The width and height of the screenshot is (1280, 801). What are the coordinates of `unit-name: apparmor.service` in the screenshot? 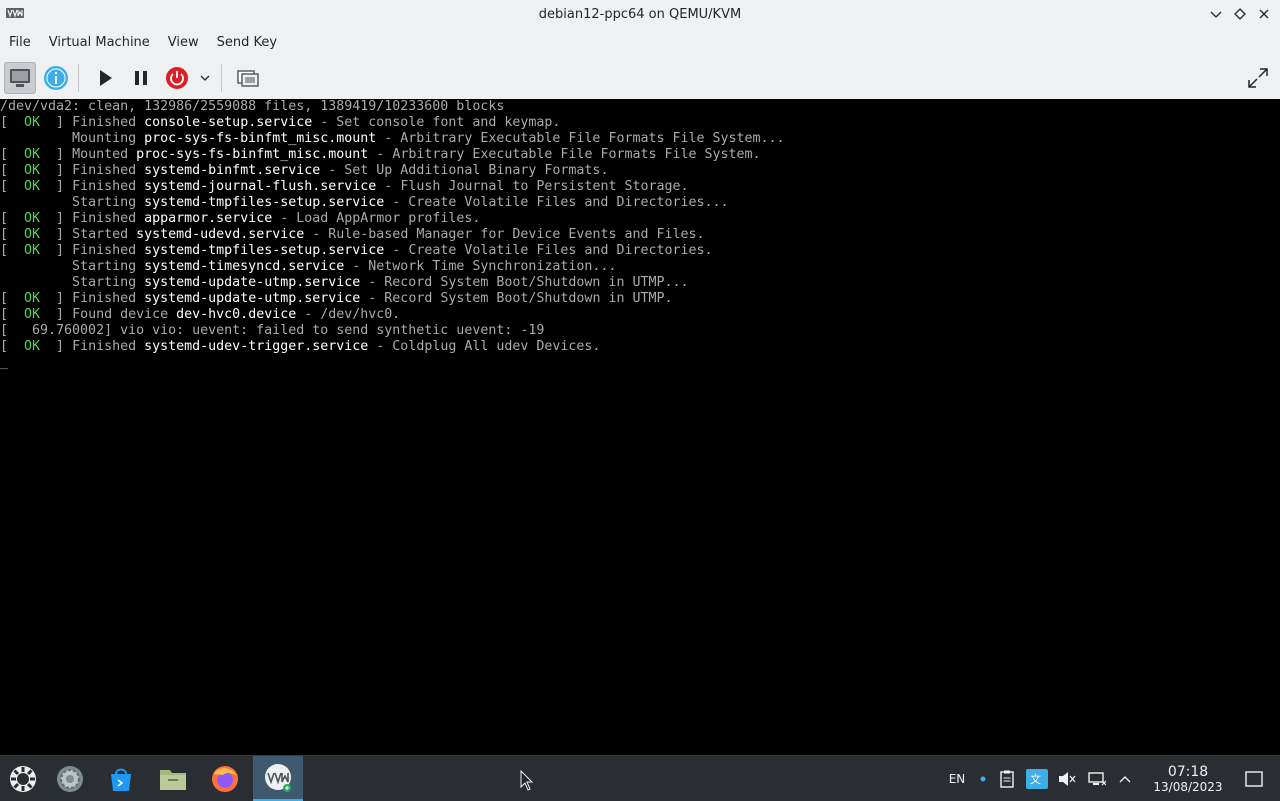 It's located at (208, 218).